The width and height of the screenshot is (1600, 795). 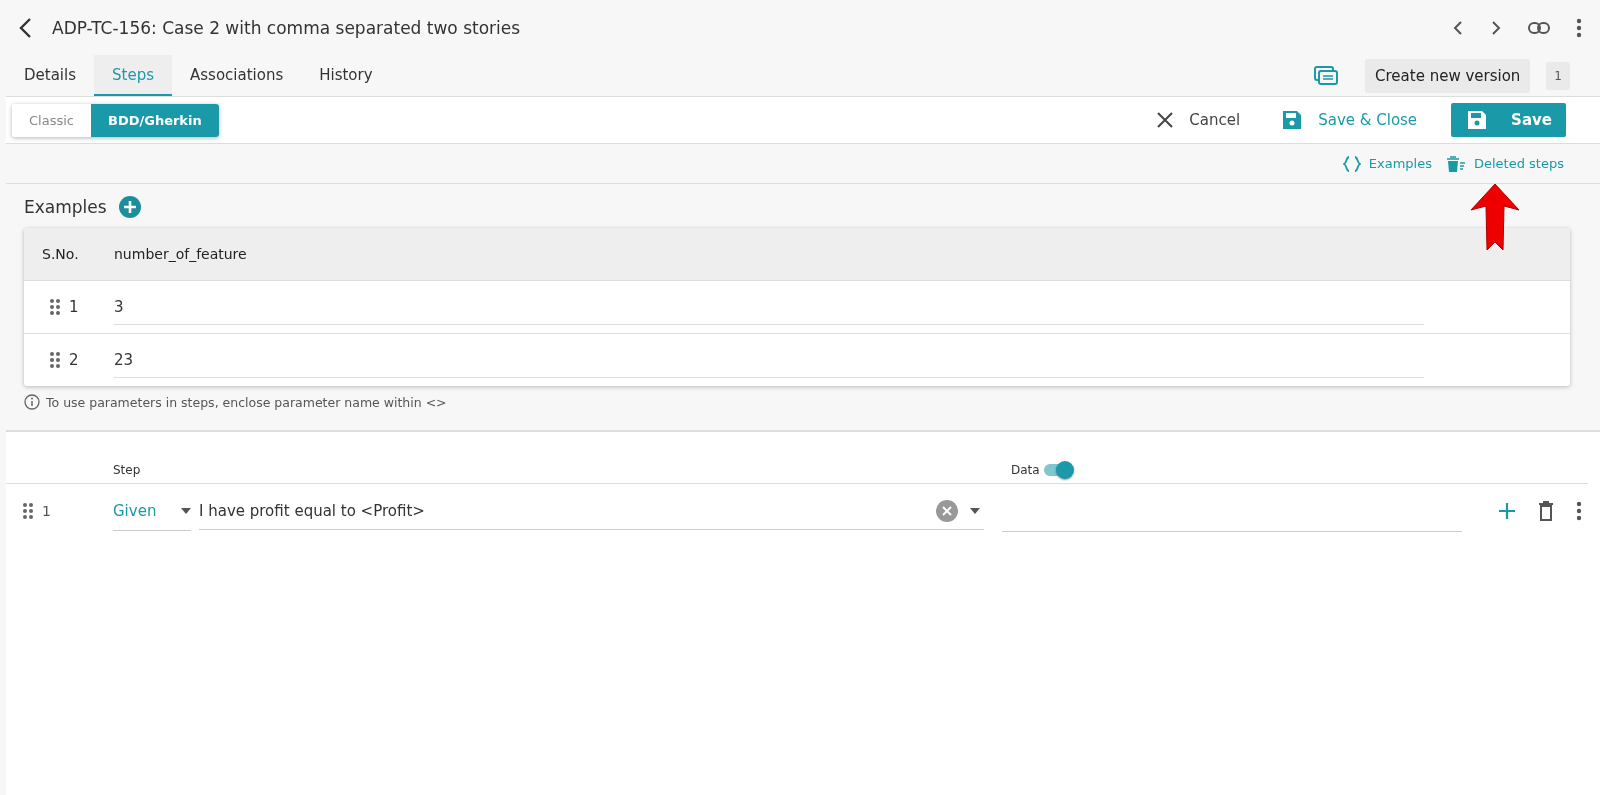 I want to click on create-new-version-button: Create new version, so click(x=1448, y=75).